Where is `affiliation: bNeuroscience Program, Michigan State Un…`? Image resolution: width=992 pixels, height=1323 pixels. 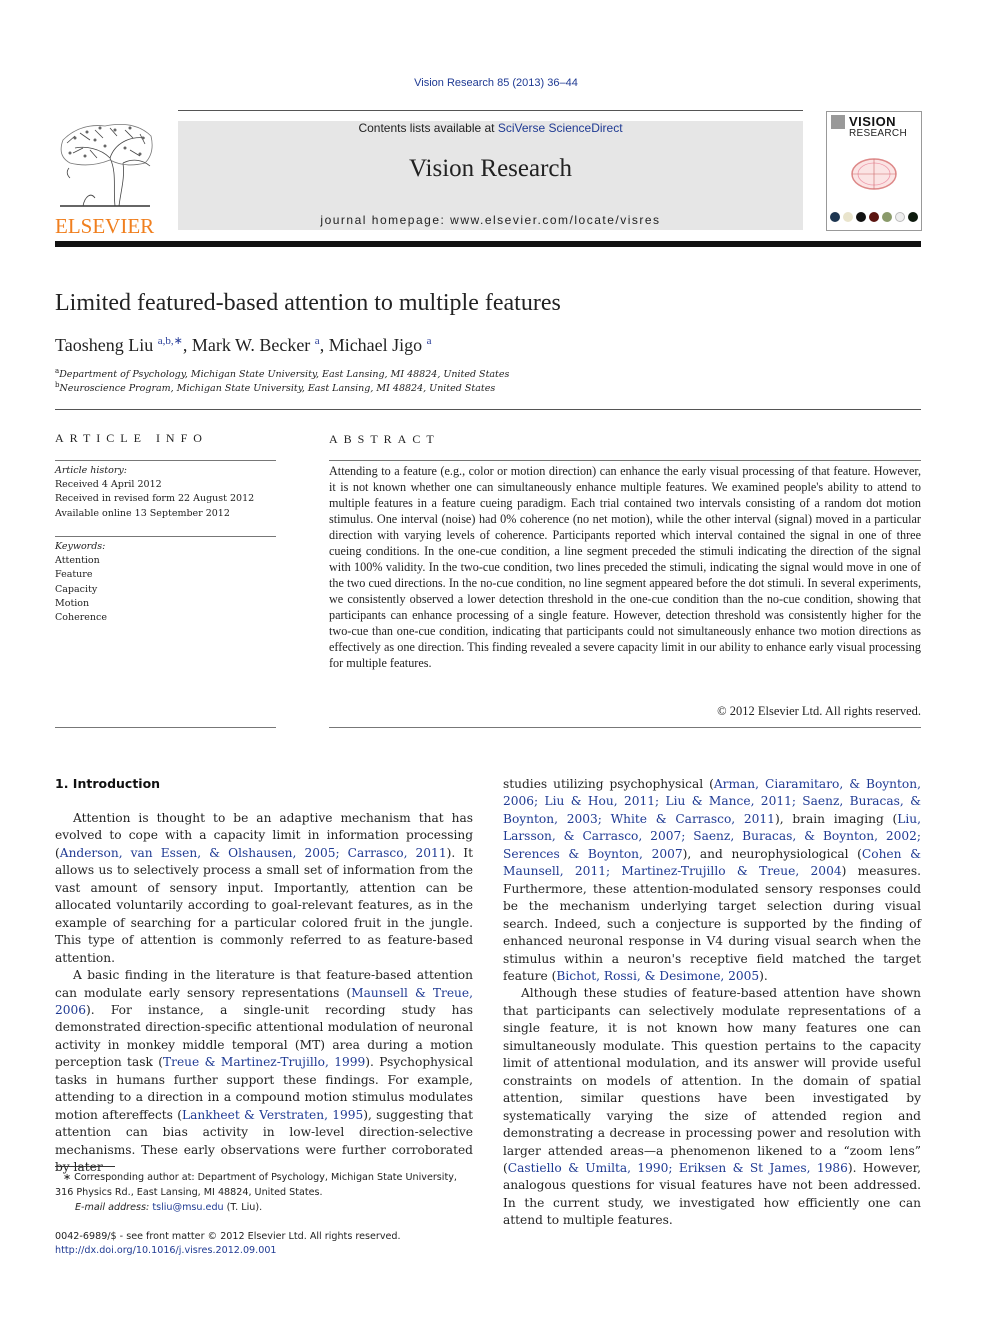
affiliation: bNeuroscience Program, Michigan State Un… is located at coordinates (275, 387).